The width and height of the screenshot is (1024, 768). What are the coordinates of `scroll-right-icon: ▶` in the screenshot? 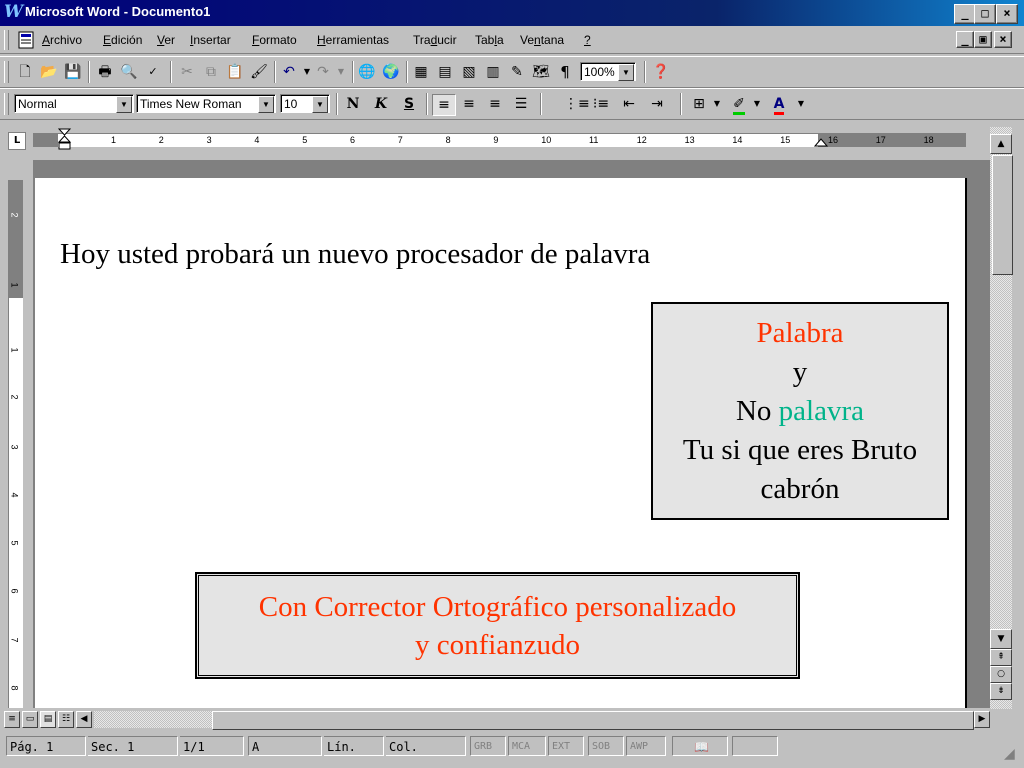 It's located at (982, 719).